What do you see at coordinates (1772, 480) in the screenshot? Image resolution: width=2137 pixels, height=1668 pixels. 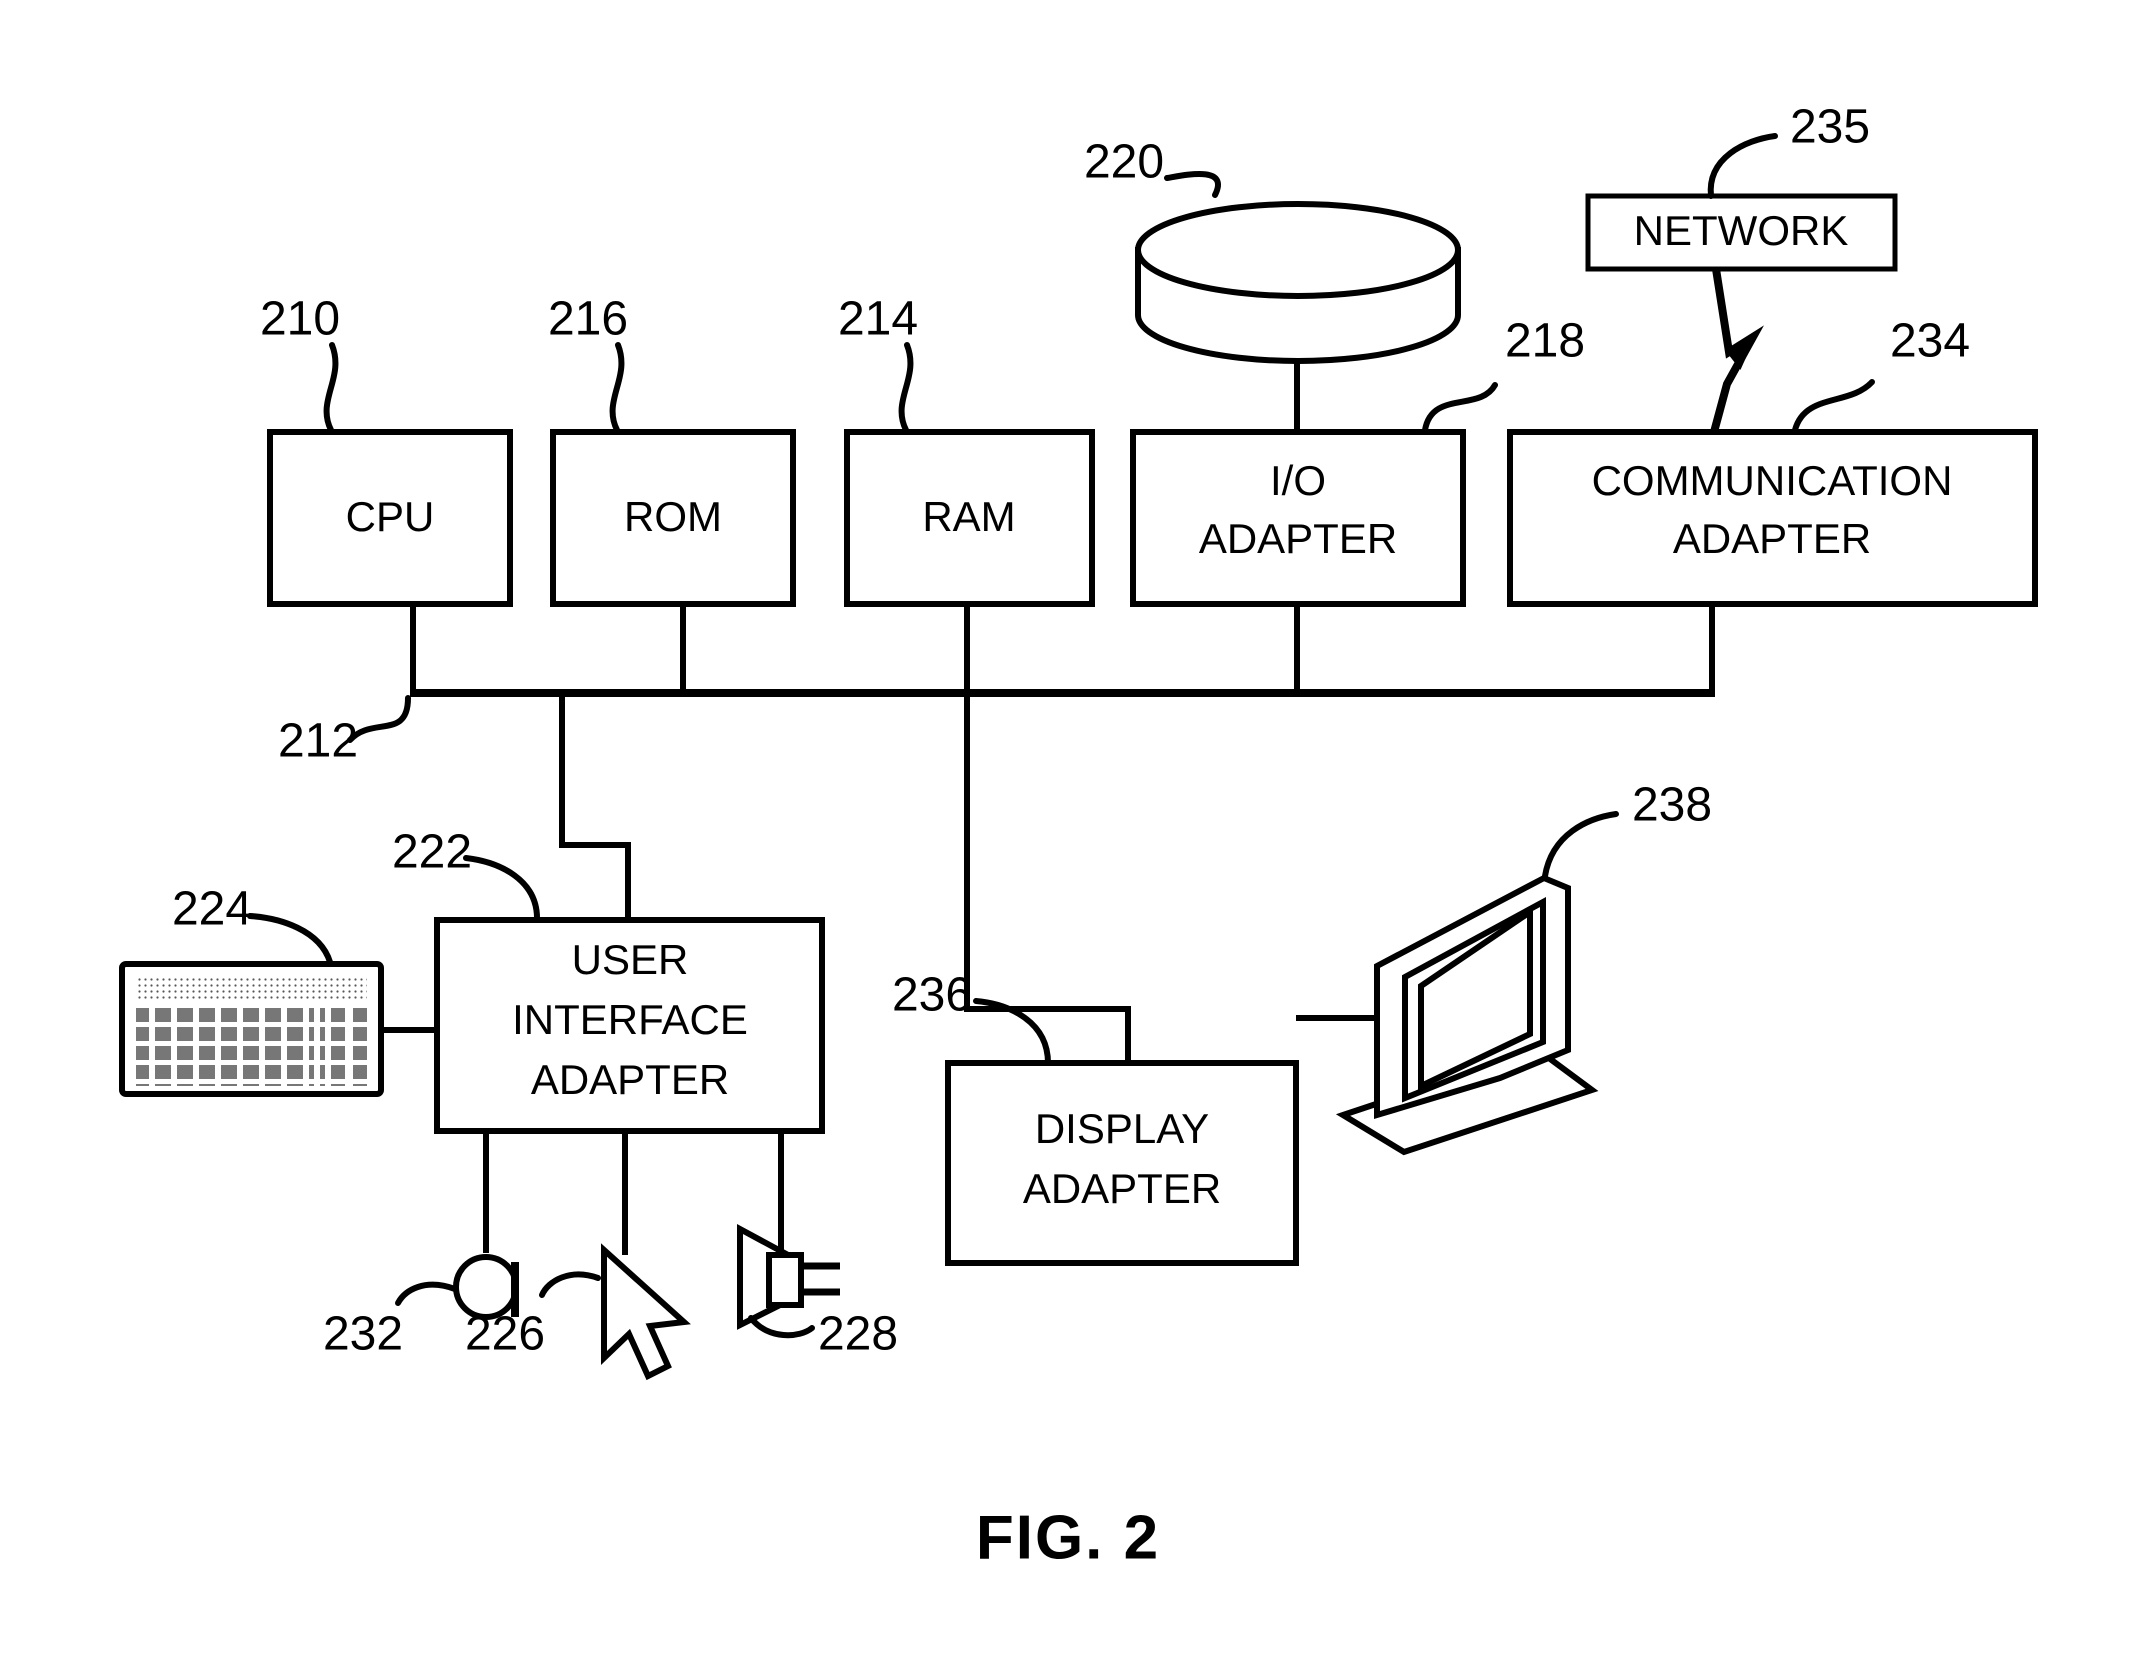 I see `communication-adapter-label-line1: COMMUNICATION` at bounding box center [1772, 480].